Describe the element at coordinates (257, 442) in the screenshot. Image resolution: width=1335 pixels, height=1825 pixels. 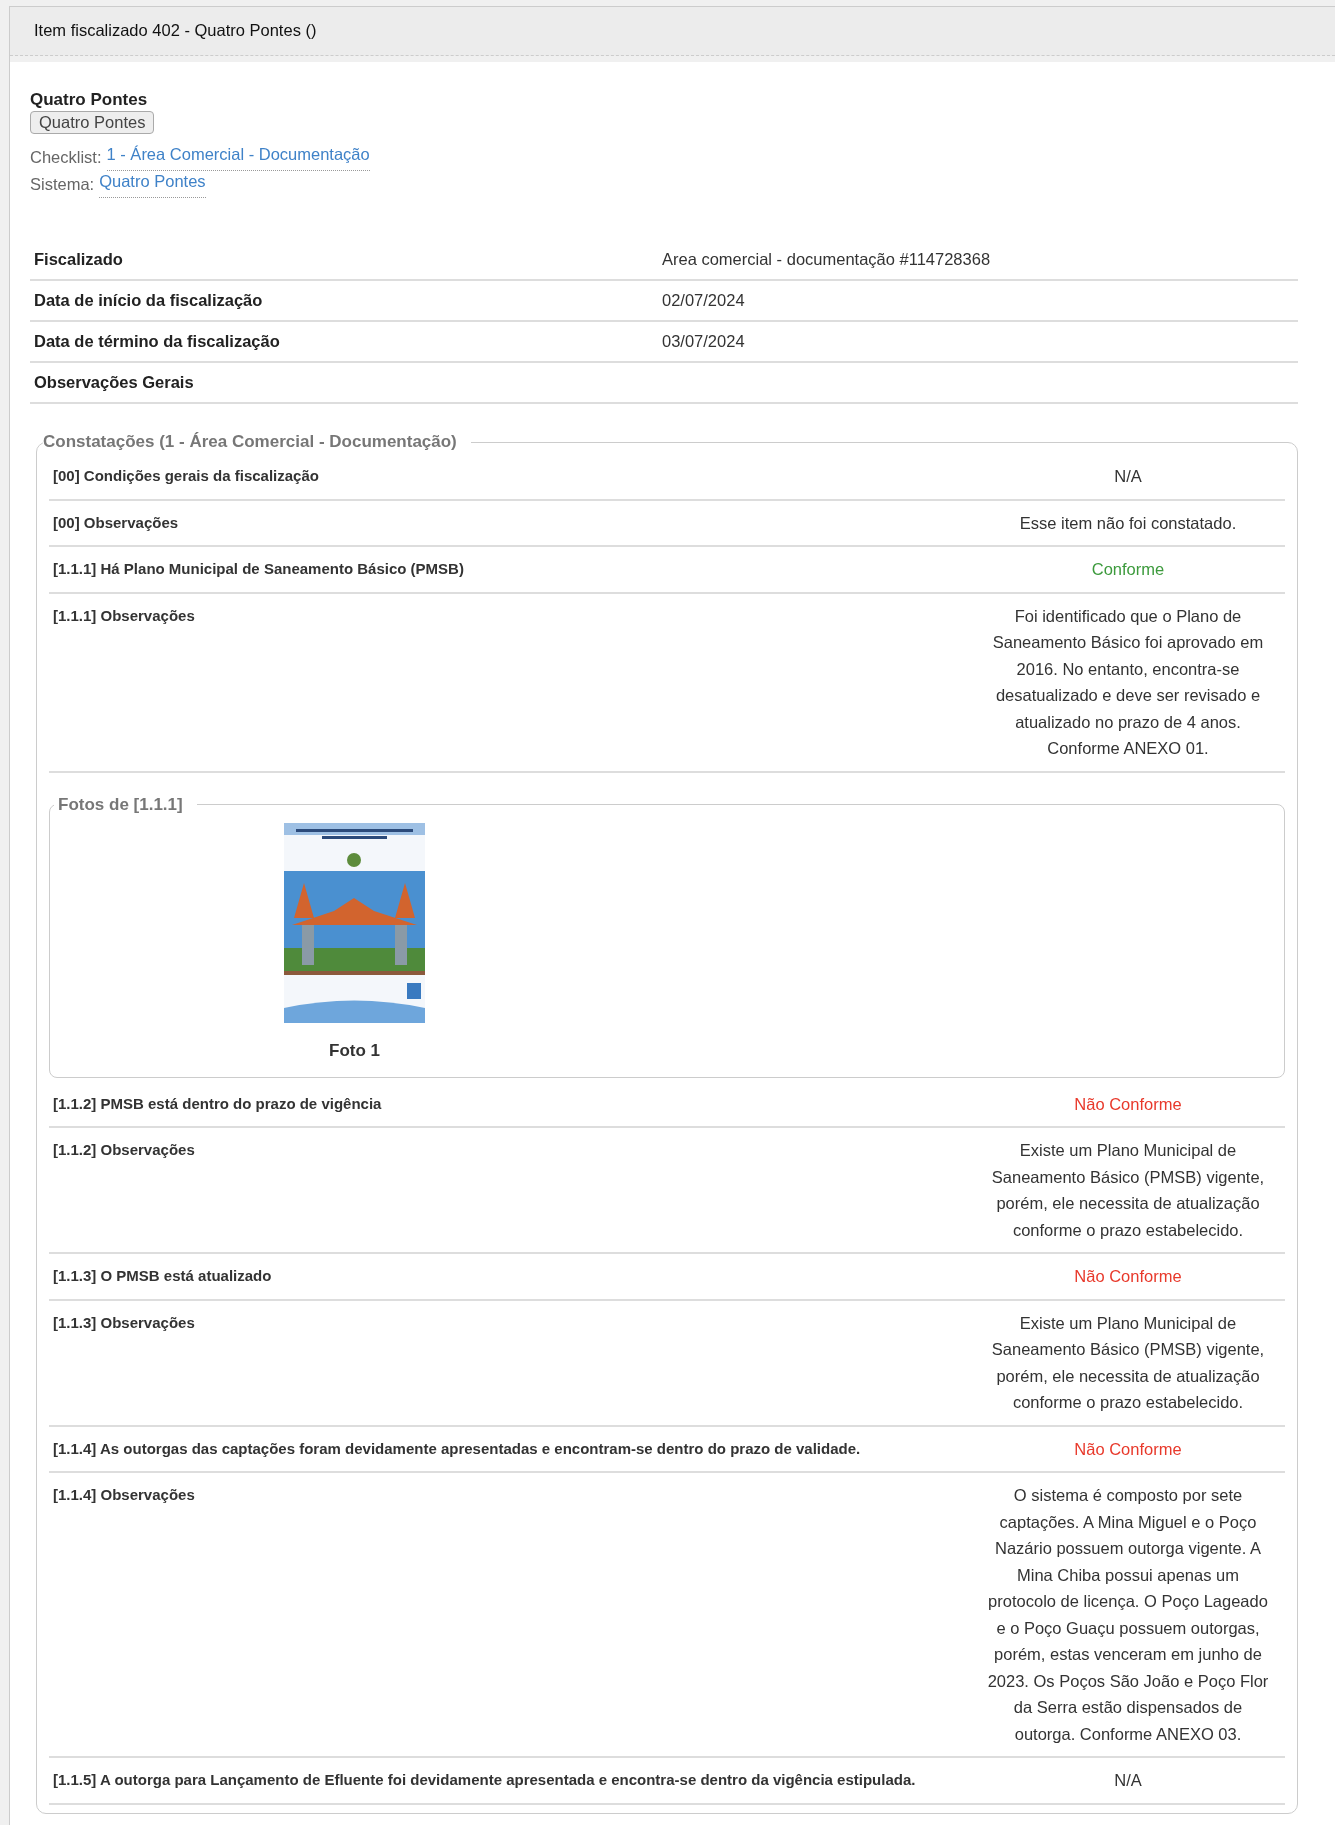
I see `findings-legend: Constatações (1 - Área Comercial - Documentação)` at that location.